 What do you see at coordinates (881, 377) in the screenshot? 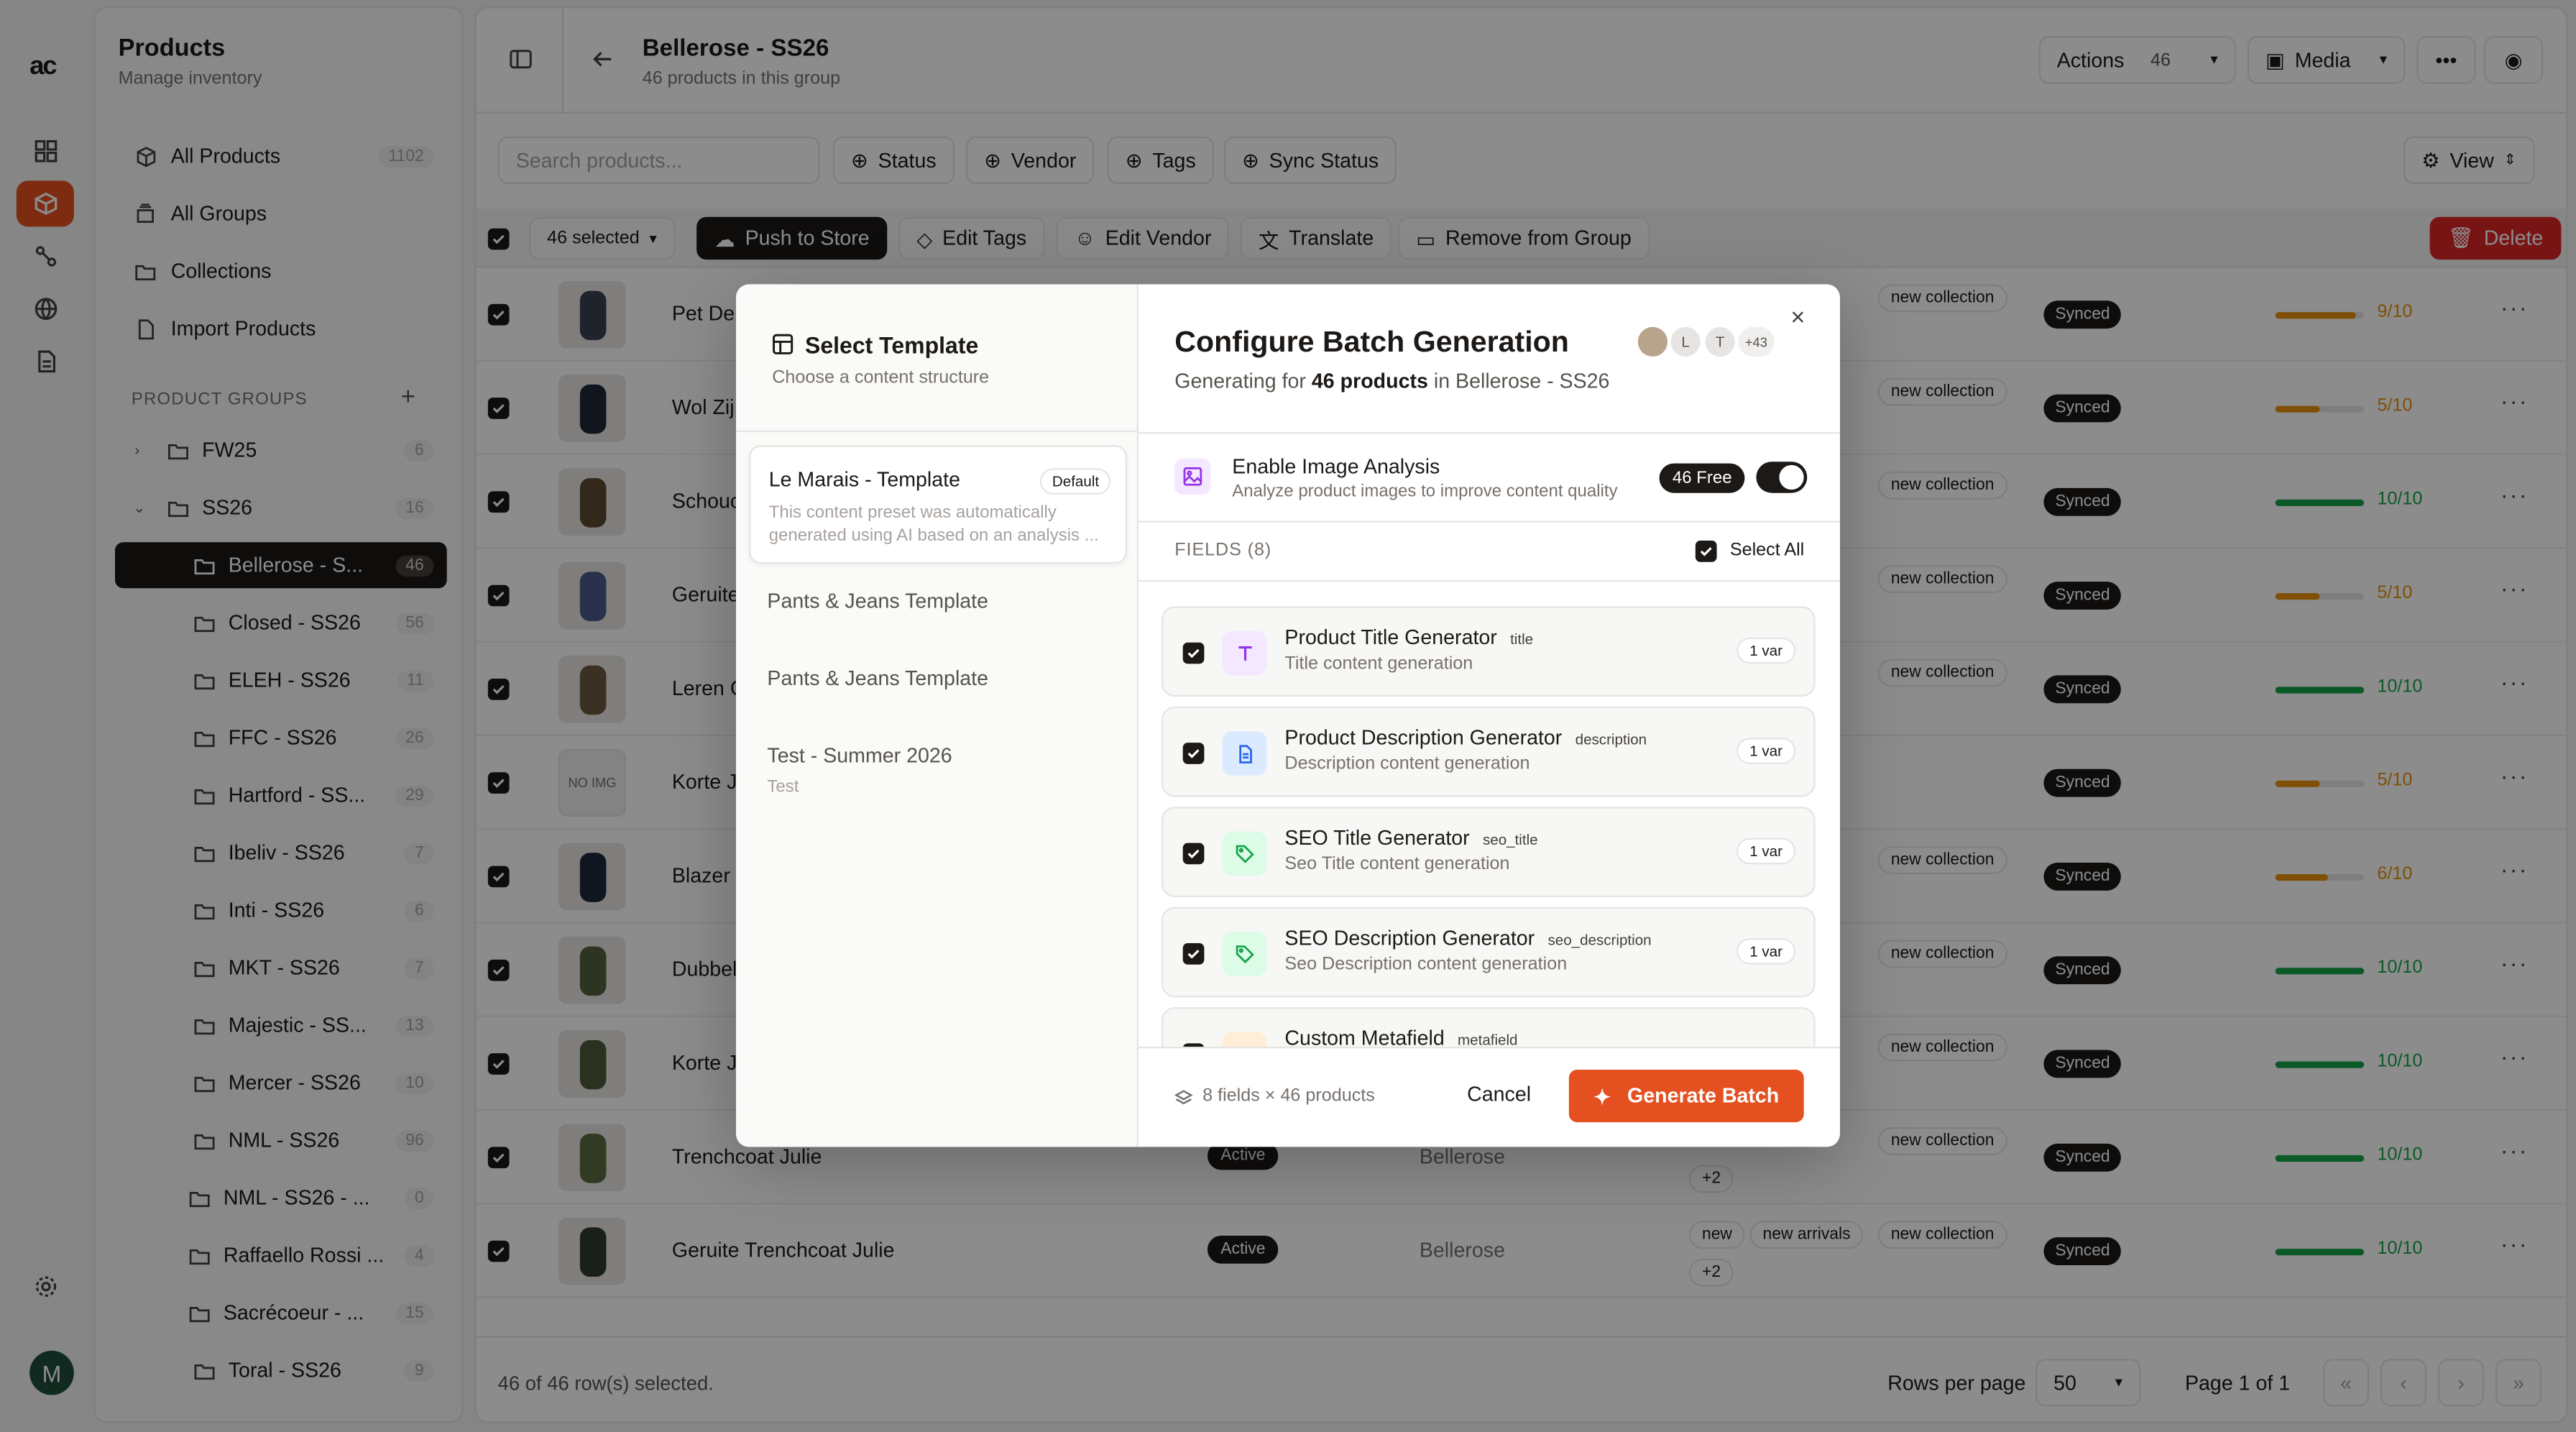
I see `select-template-subtitle: Choose a content structure` at bounding box center [881, 377].